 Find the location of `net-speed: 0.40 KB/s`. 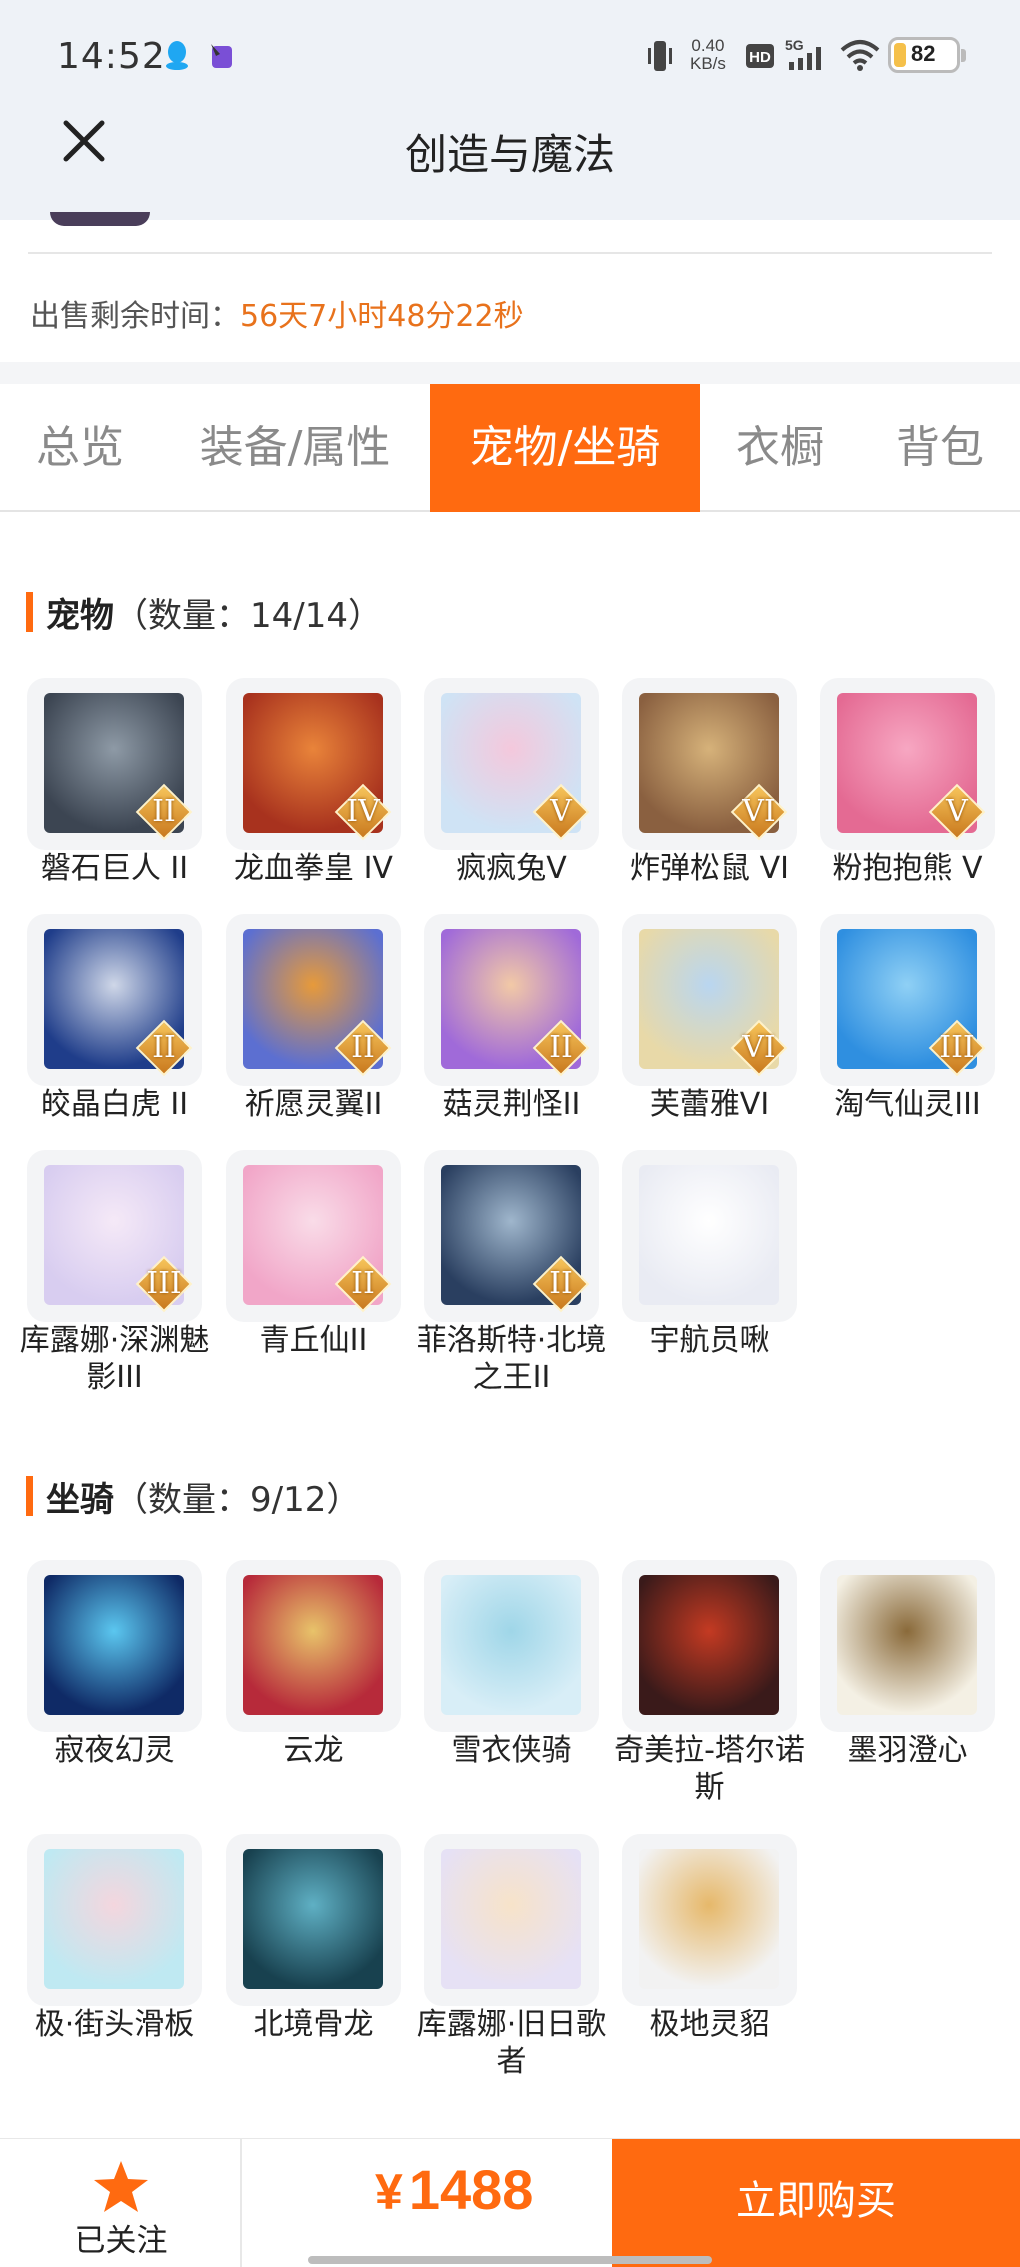

net-speed: 0.40 KB/s is located at coordinates (708, 55).